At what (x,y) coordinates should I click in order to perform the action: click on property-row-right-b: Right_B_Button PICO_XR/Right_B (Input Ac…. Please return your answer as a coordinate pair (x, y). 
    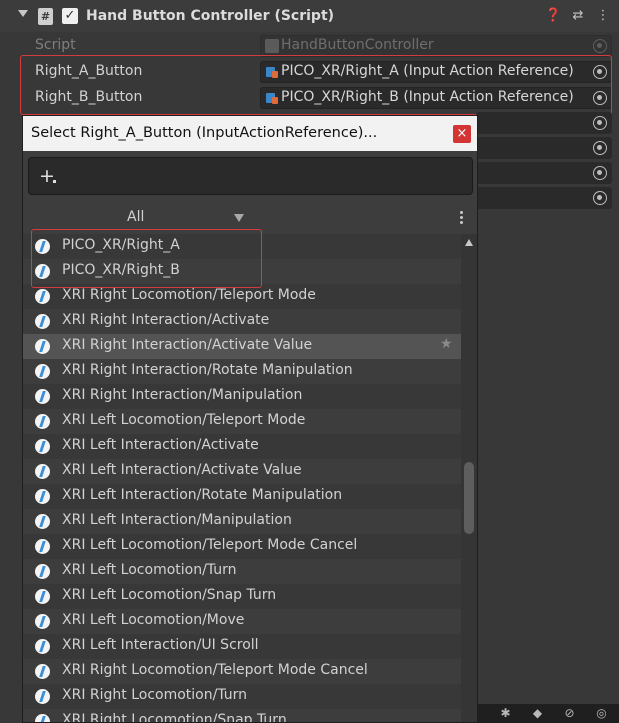
    Looking at the image, I should click on (309, 98).